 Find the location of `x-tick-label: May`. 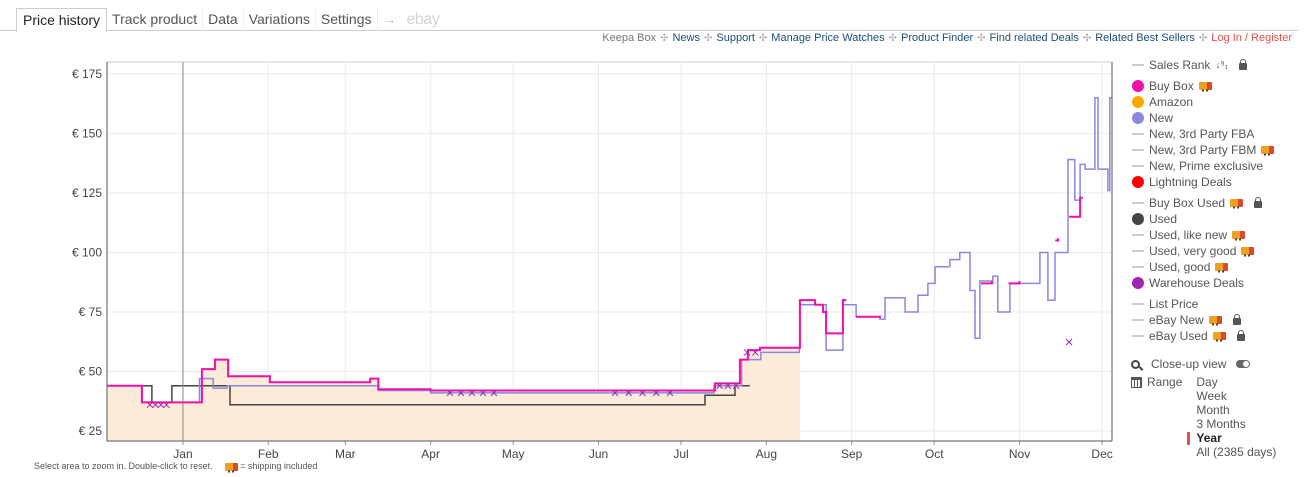

x-tick-label: May is located at coordinates (513, 454).